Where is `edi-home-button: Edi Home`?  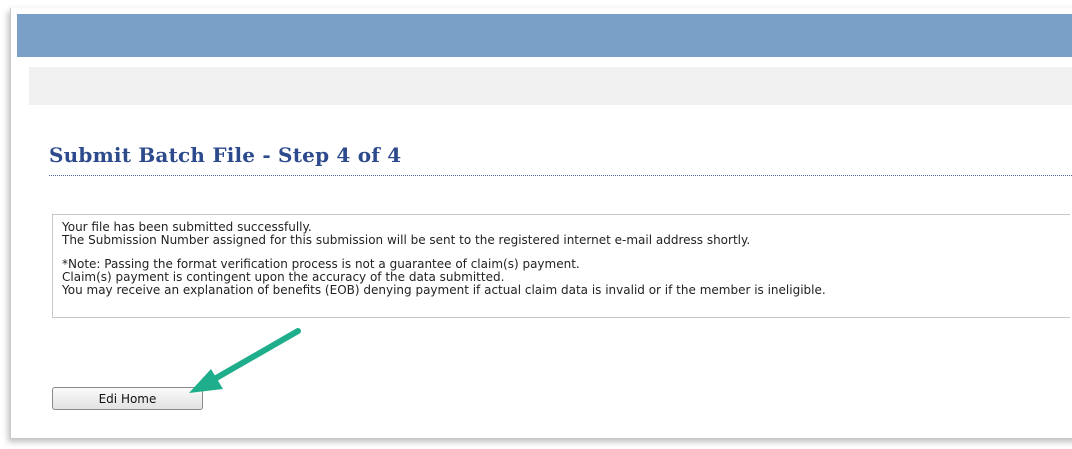
edi-home-button: Edi Home is located at coordinates (127, 398).